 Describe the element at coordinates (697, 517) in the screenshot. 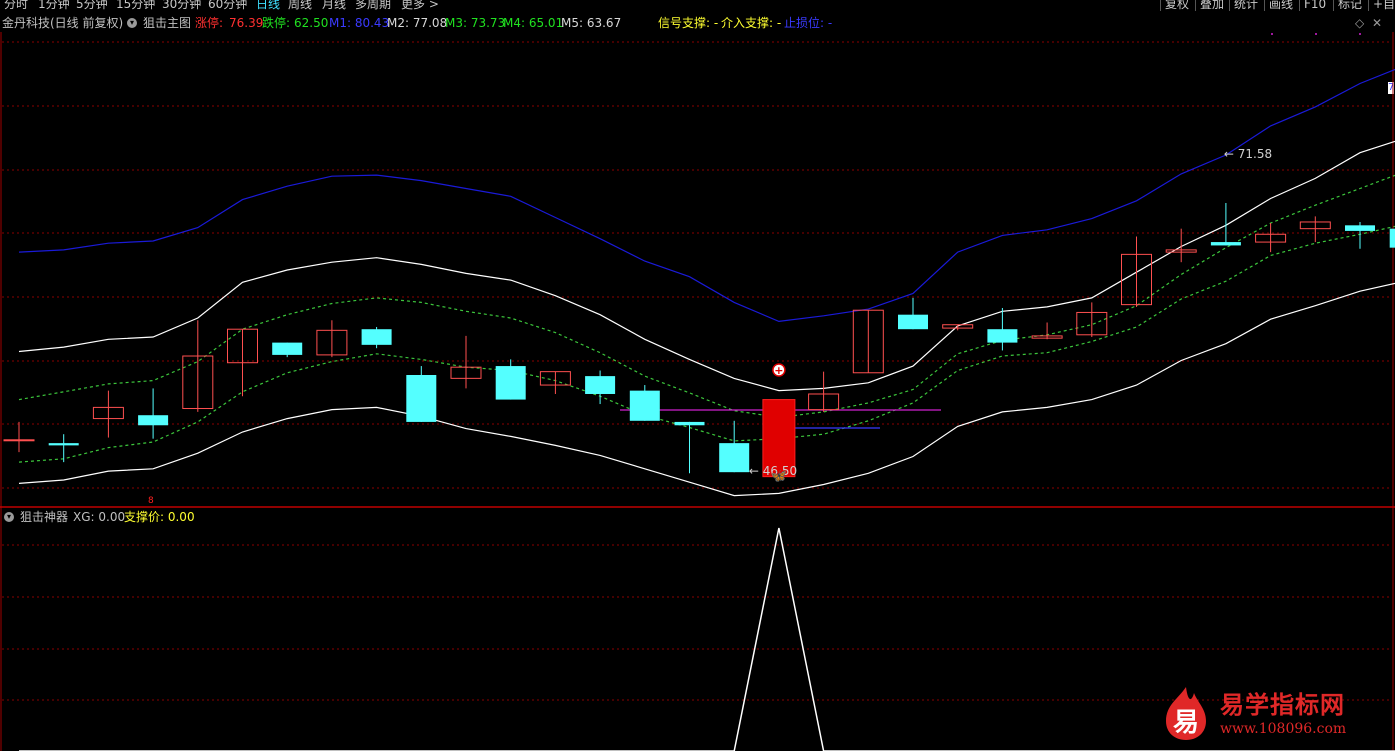

I see `sub-panel-info-row: ▾ 狙击神器 XG: 0.00 支撑价: 0.00` at that location.